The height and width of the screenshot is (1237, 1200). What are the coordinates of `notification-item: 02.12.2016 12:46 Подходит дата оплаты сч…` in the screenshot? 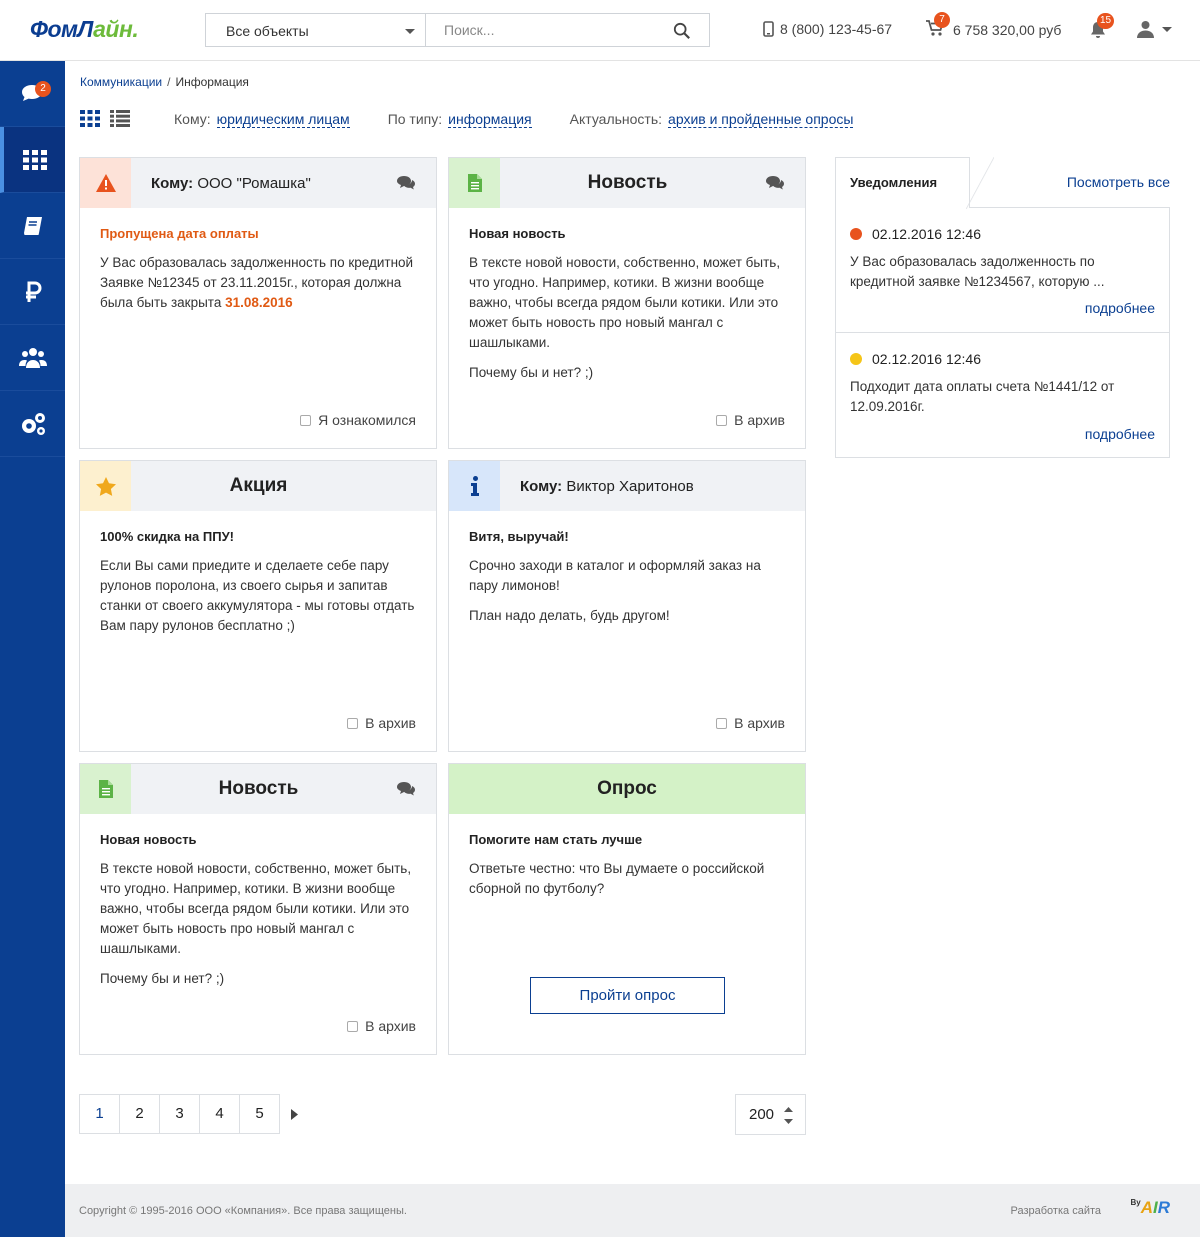 It's located at (1002, 395).